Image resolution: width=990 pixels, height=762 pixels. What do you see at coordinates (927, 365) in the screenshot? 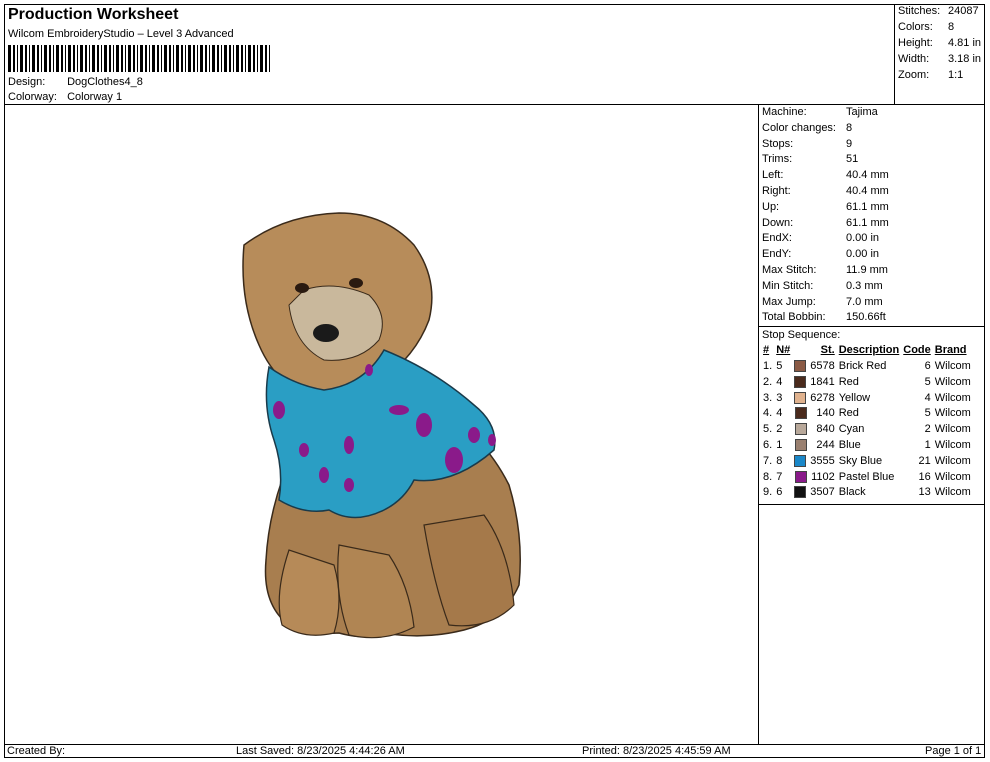
I see `stop-code: 6` at bounding box center [927, 365].